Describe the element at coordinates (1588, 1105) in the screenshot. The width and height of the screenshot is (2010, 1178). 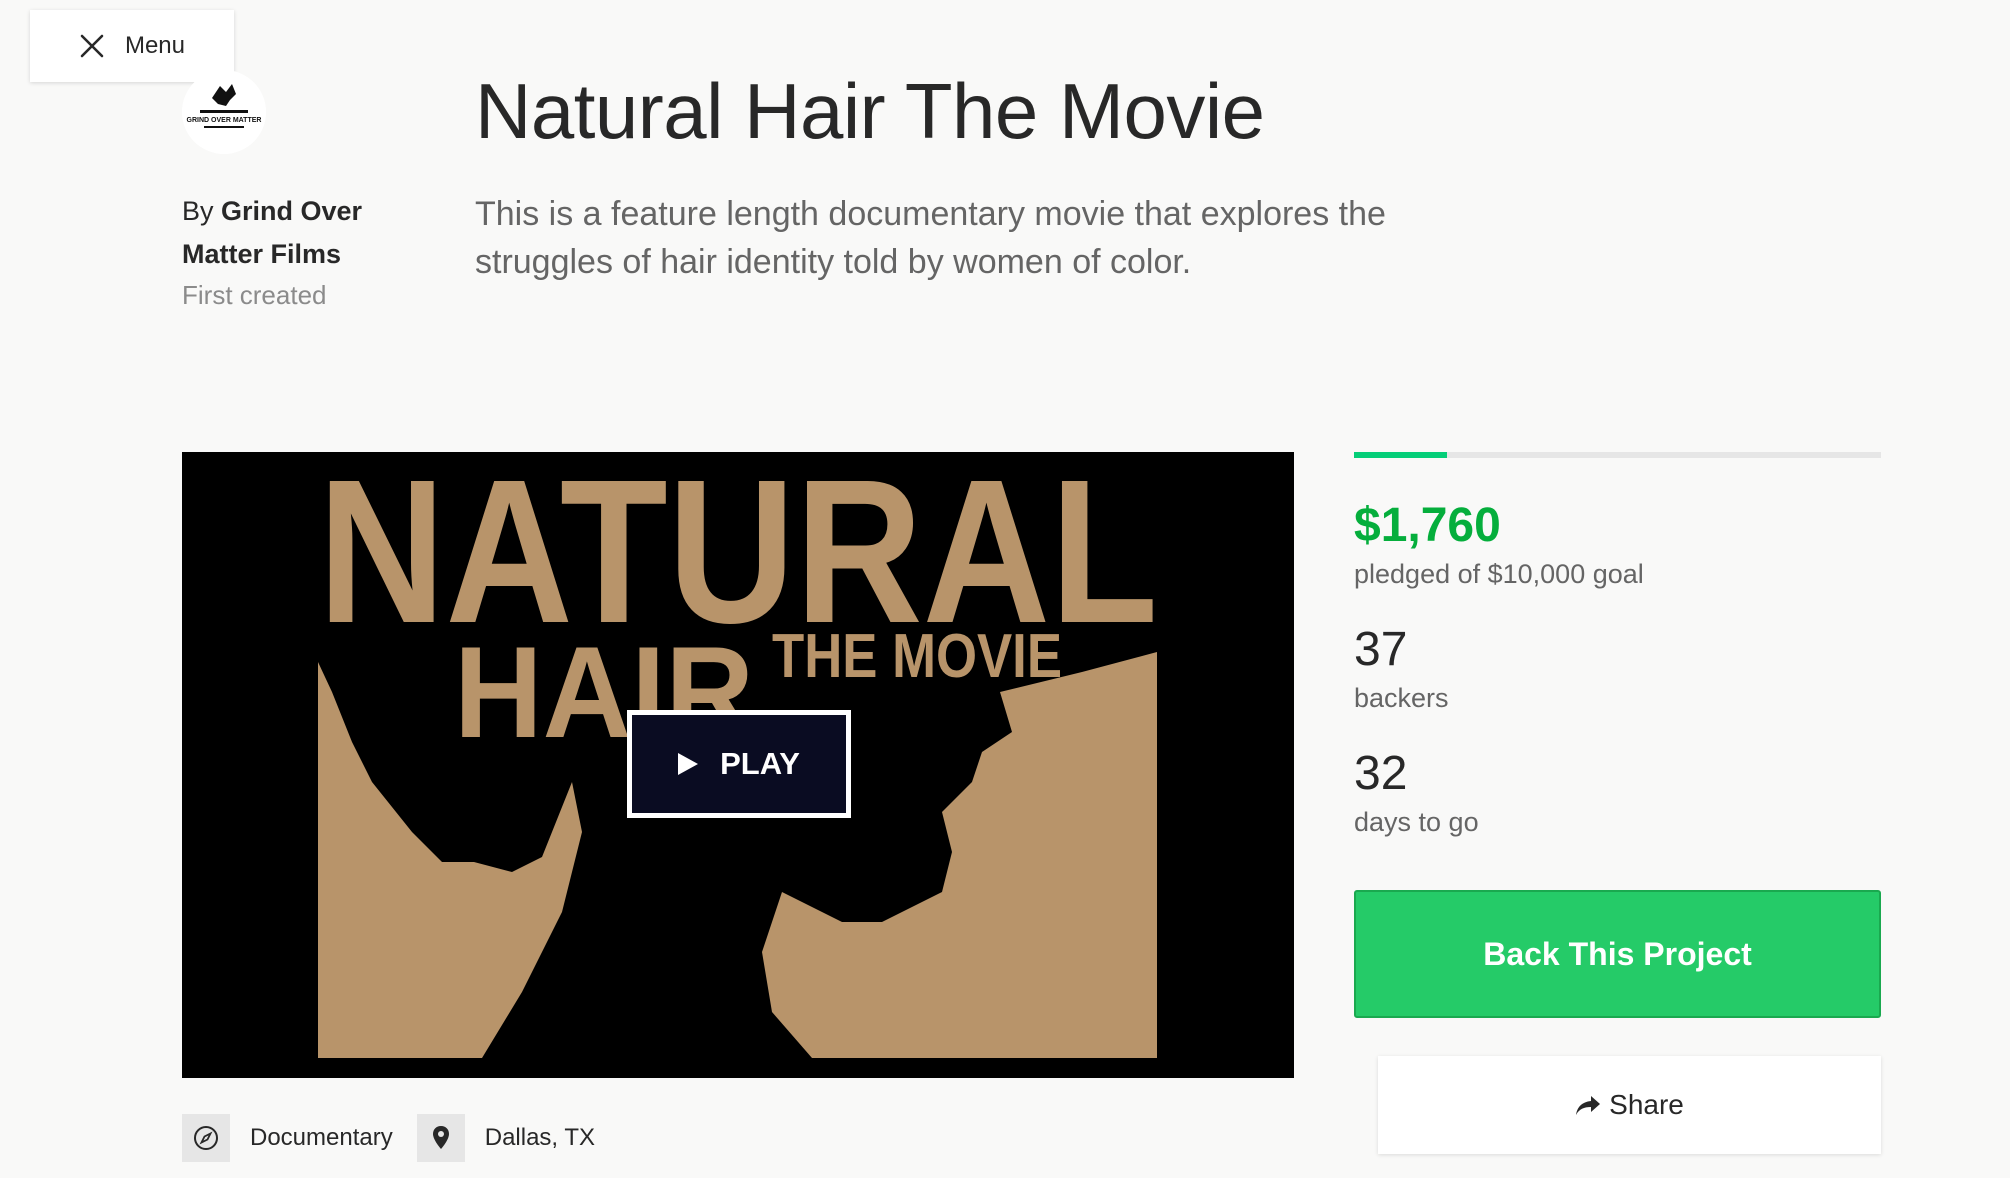
I see `share-arrow-icon` at that location.